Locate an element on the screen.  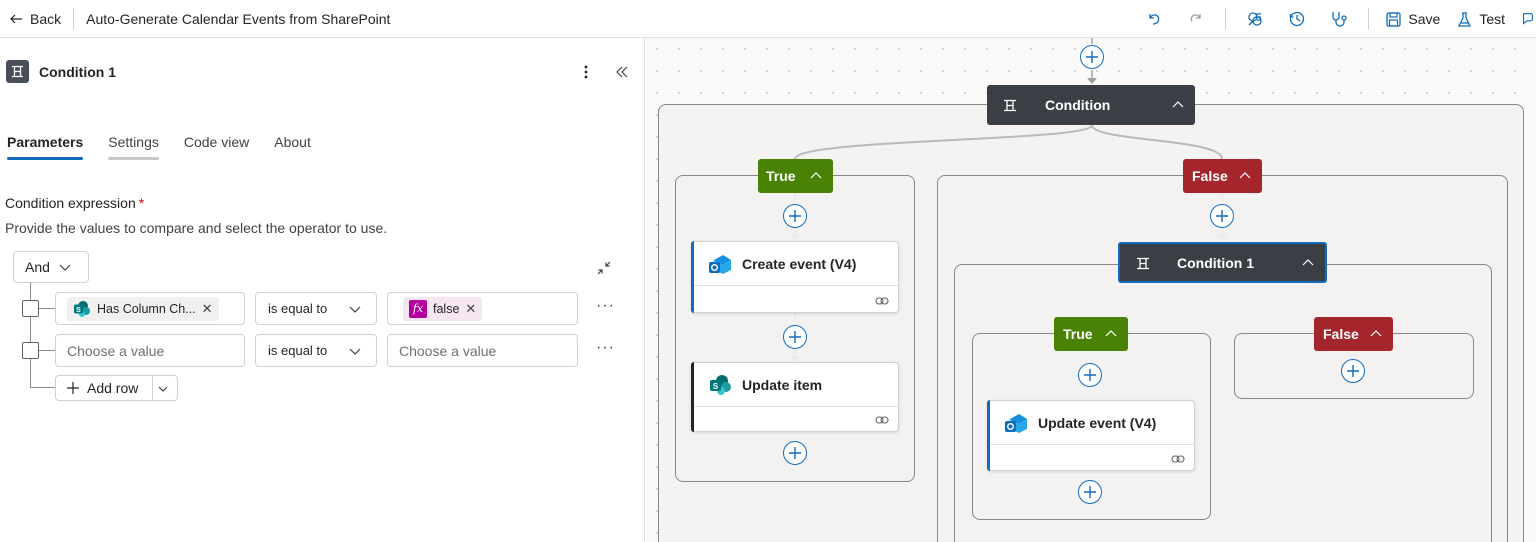
test-button: Test is located at coordinates (1480, 19).